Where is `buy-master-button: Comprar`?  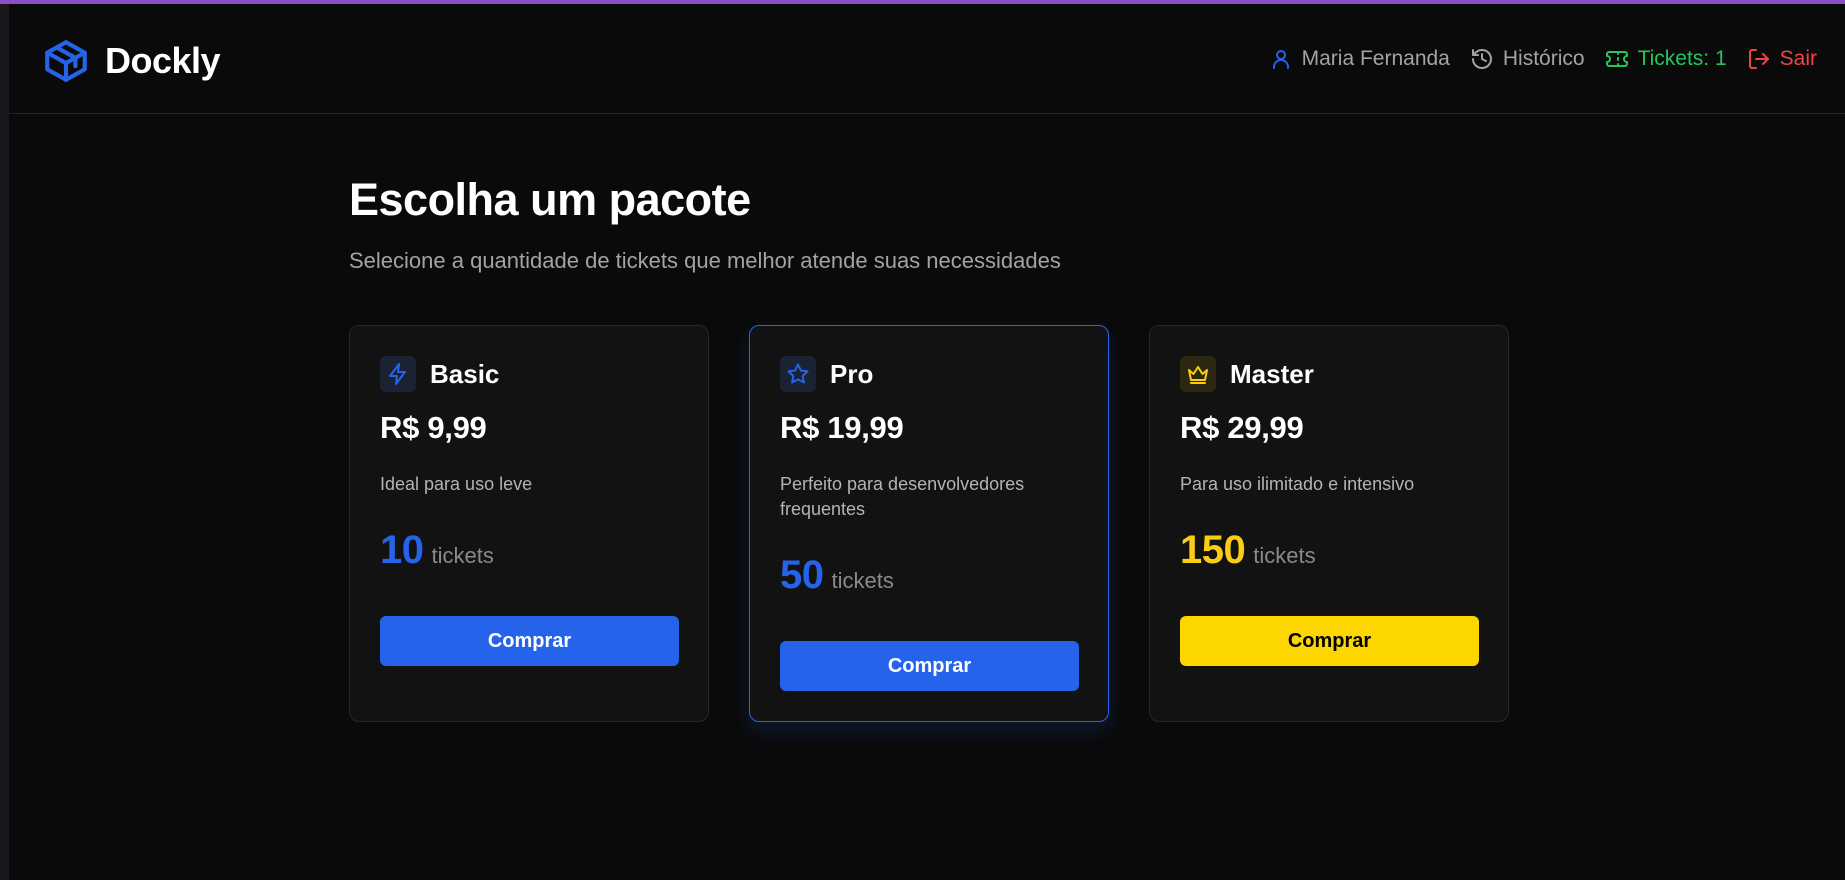
buy-master-button: Comprar is located at coordinates (1329, 641).